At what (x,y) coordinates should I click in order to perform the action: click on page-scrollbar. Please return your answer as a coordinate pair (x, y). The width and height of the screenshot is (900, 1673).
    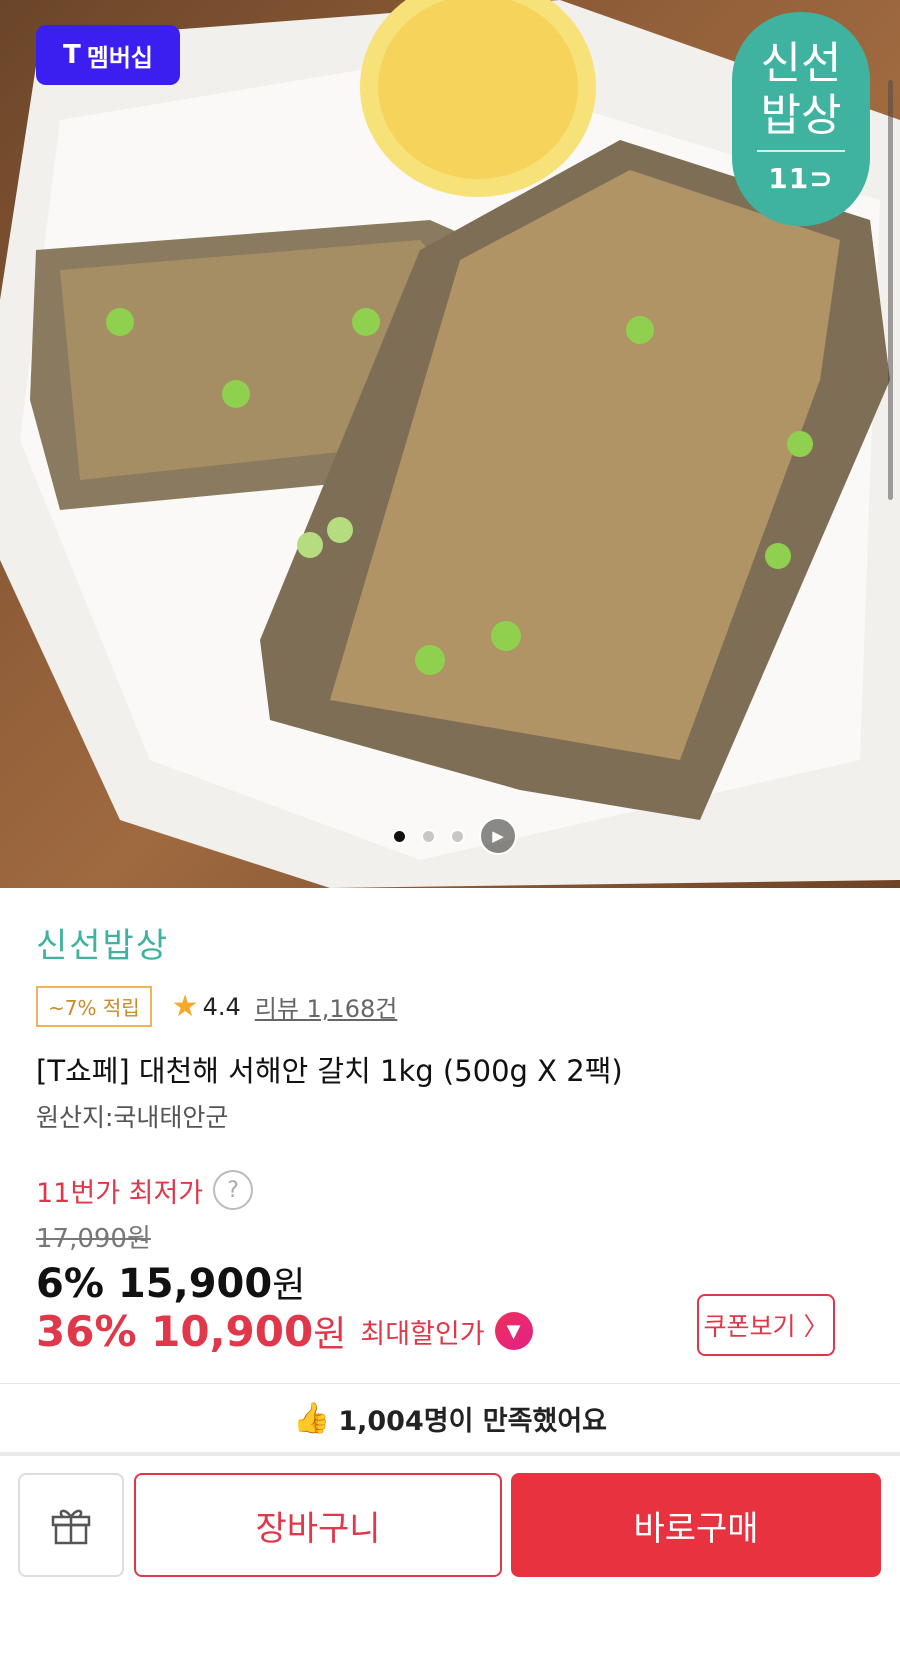
    Looking at the image, I should click on (890, 290).